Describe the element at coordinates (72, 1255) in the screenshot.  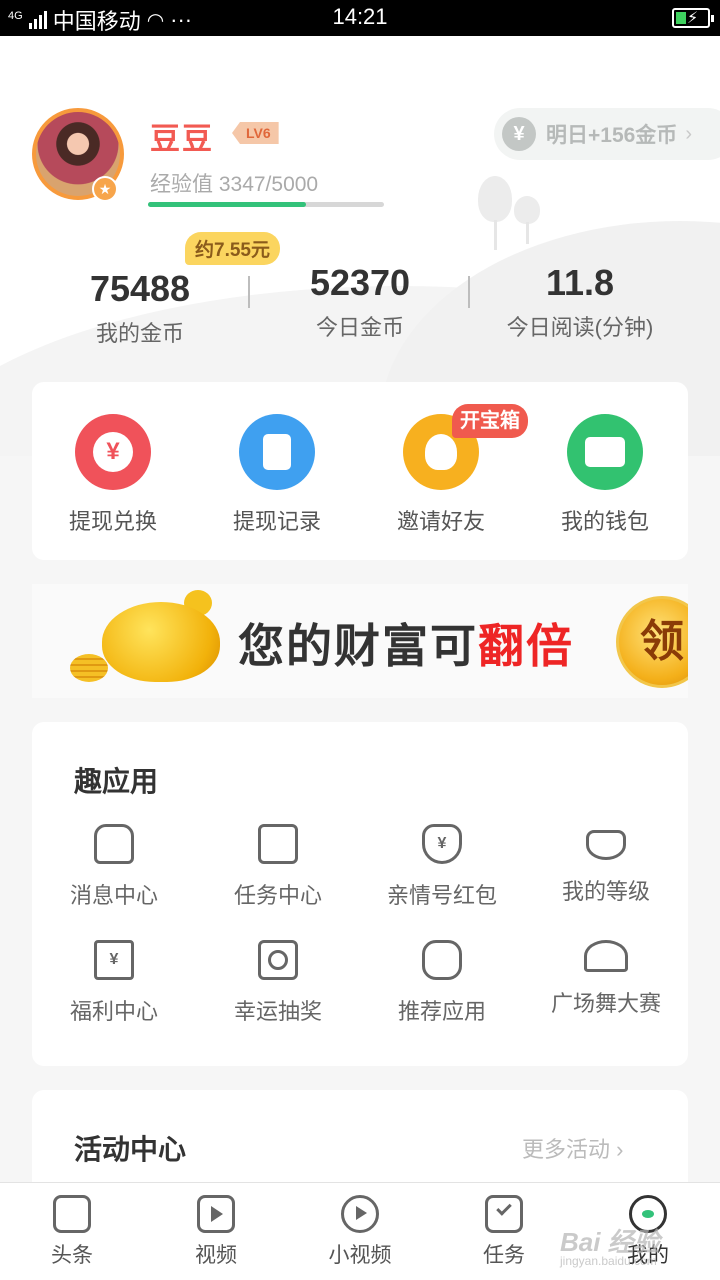
I see `tab-label: 头条` at that location.